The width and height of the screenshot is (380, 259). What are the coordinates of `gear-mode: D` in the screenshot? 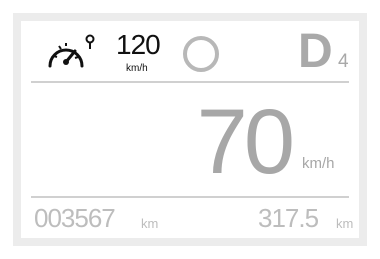 It's located at (315, 51).